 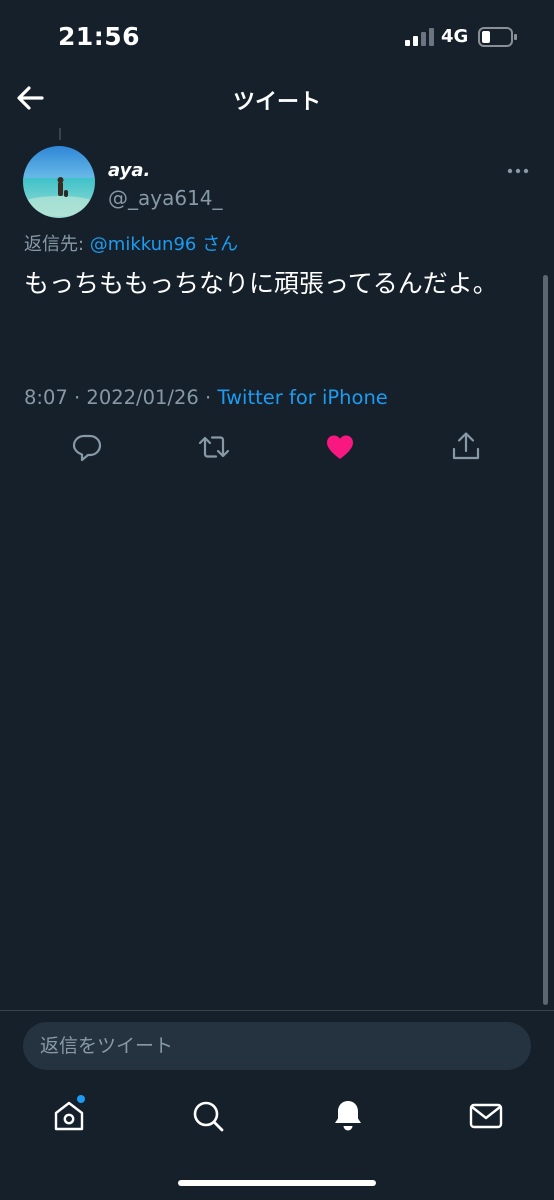 What do you see at coordinates (261, 283) in the screenshot?
I see `tweet-text: もっちももっちなりに頑張ってるんだよ。` at bounding box center [261, 283].